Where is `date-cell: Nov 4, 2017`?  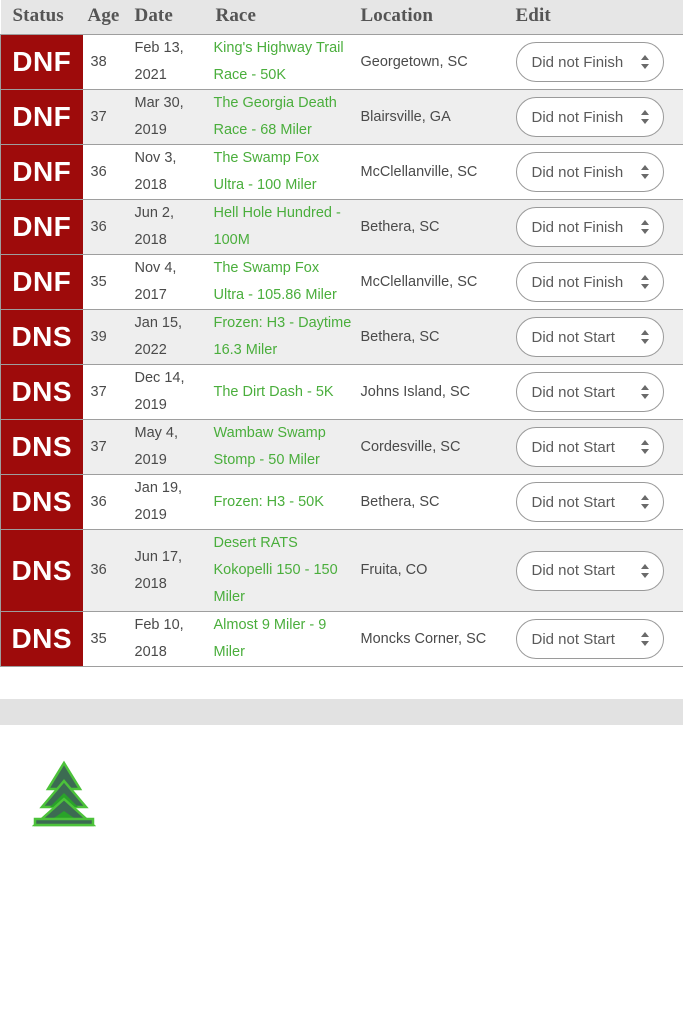
date-cell: Nov 4, 2017 is located at coordinates (169, 282).